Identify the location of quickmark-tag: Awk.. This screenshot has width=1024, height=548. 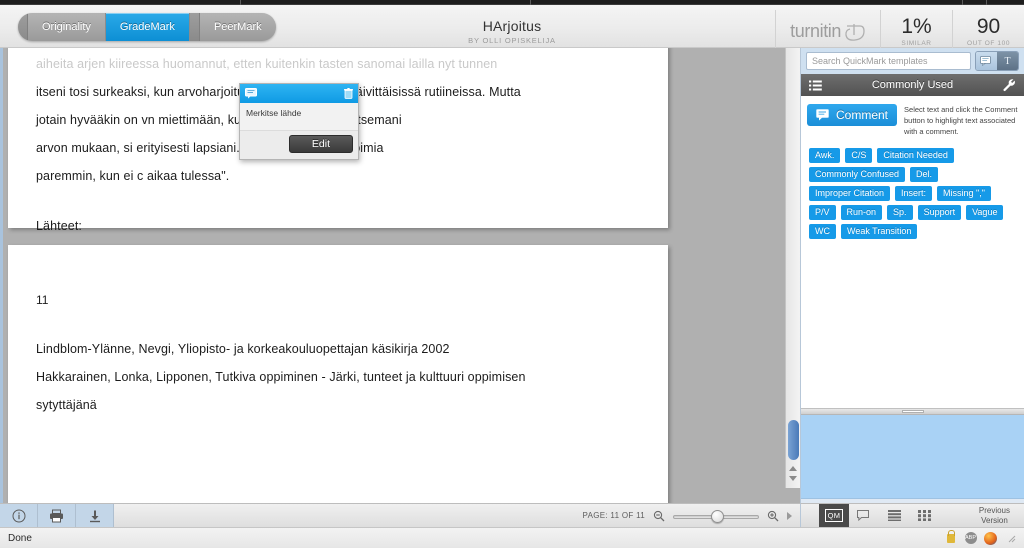
(825, 155).